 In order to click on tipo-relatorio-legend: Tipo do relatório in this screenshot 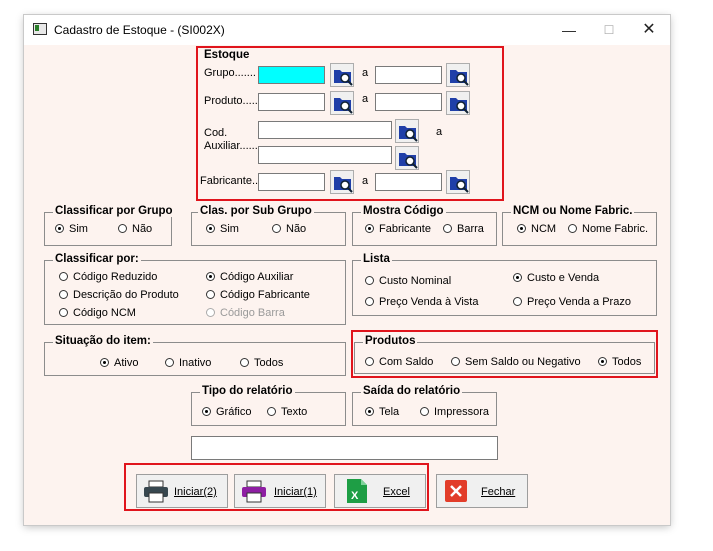, I will do `click(247, 391)`.